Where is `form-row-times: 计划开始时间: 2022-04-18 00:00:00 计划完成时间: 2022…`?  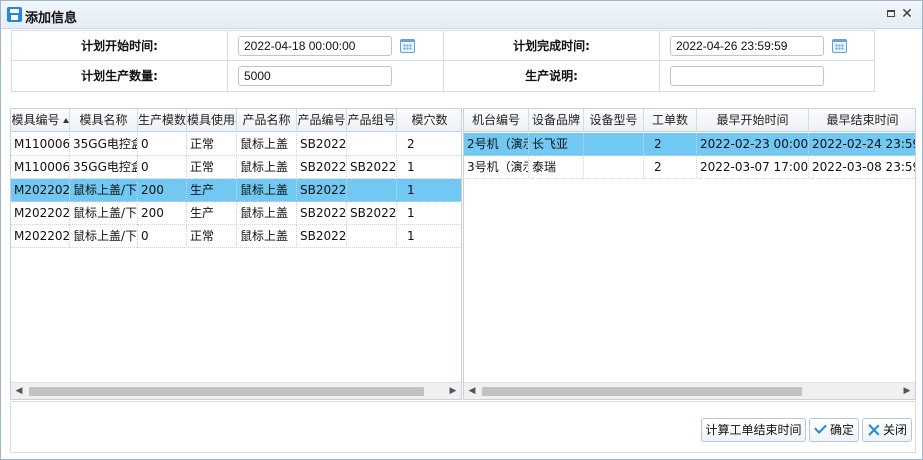
form-row-times: 计划开始时间: 2022-04-18 00:00:00 计划完成时间: 2022… is located at coordinates (443, 46).